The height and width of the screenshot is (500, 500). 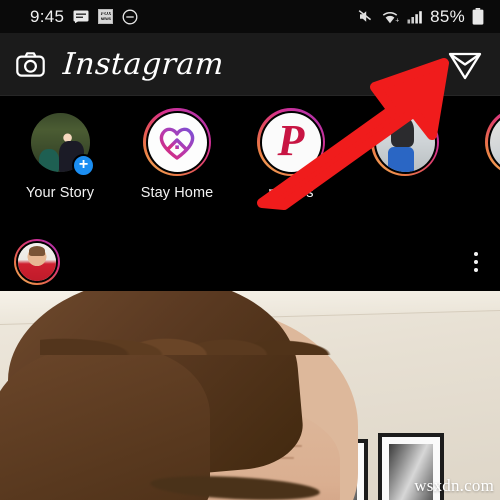 What do you see at coordinates (60, 193) in the screenshot?
I see `story-label: Your Story` at bounding box center [60, 193].